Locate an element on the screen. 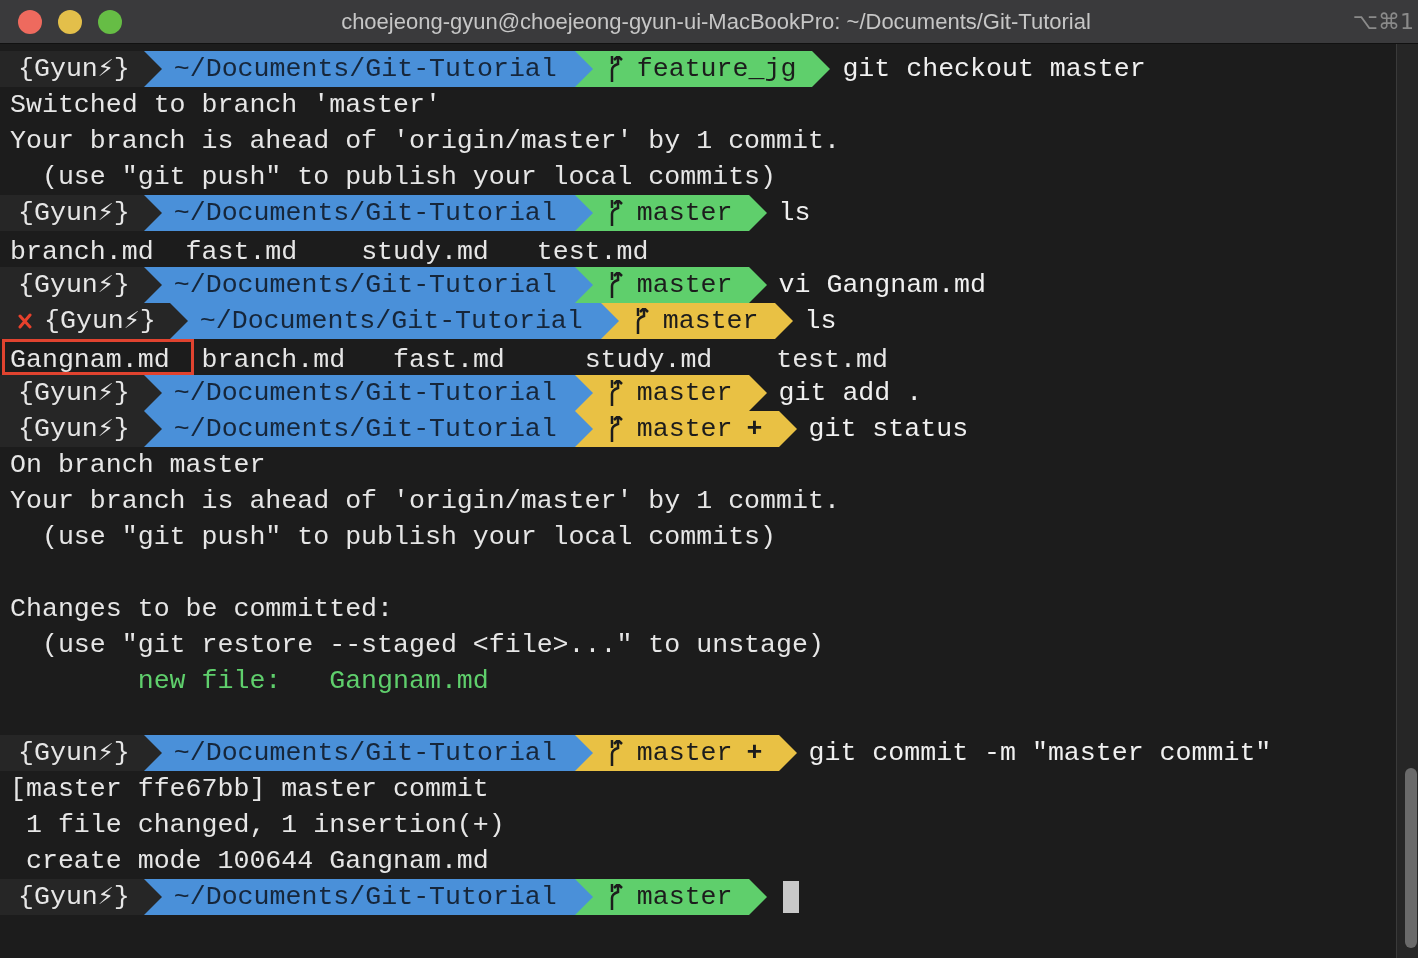  output-line: new file: Gangnam.md is located at coordinates (312, 681).